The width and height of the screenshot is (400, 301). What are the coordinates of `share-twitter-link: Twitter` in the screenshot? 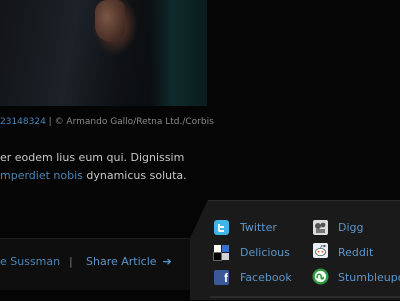 It's located at (258, 227).